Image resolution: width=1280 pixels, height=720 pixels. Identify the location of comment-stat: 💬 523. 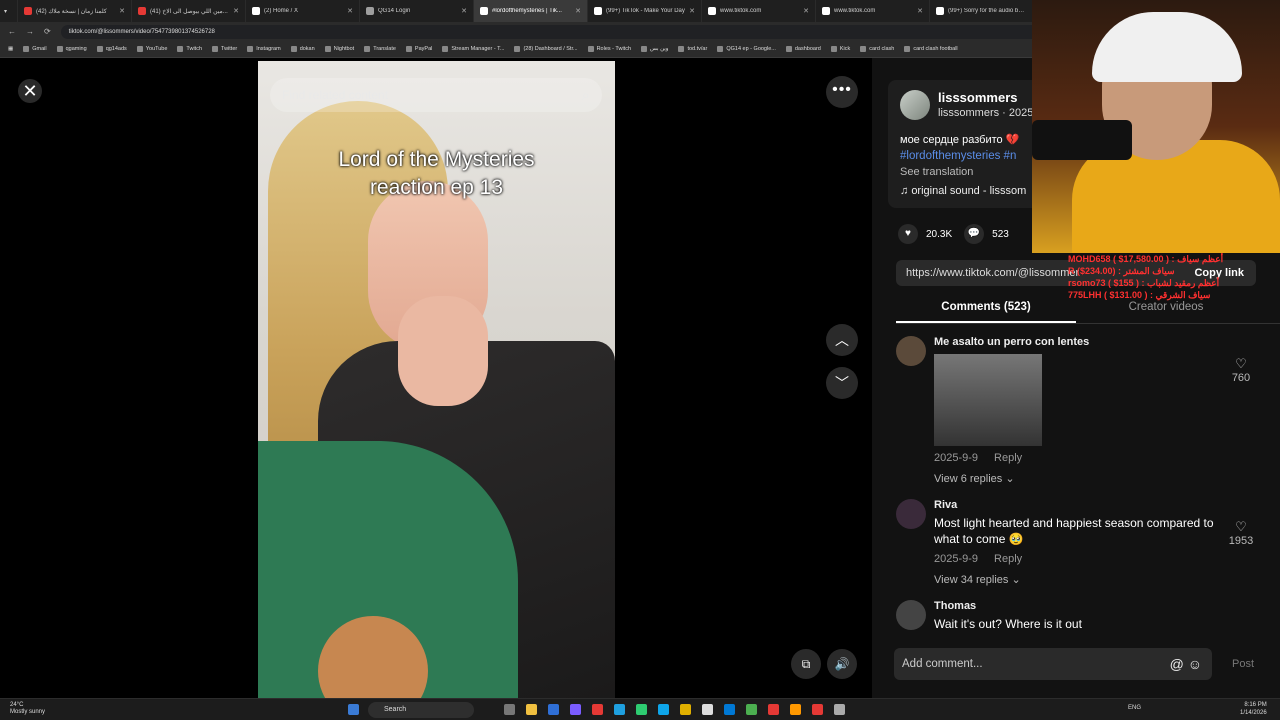
(986, 234).